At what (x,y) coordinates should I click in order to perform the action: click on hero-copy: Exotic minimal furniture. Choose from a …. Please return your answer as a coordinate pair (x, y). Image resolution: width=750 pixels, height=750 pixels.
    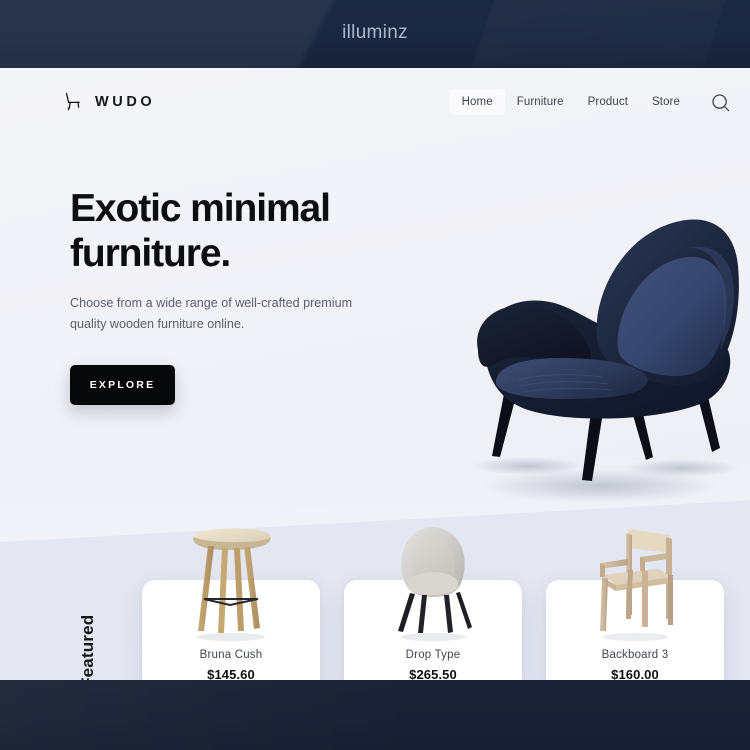
    Looking at the image, I should click on (240, 295).